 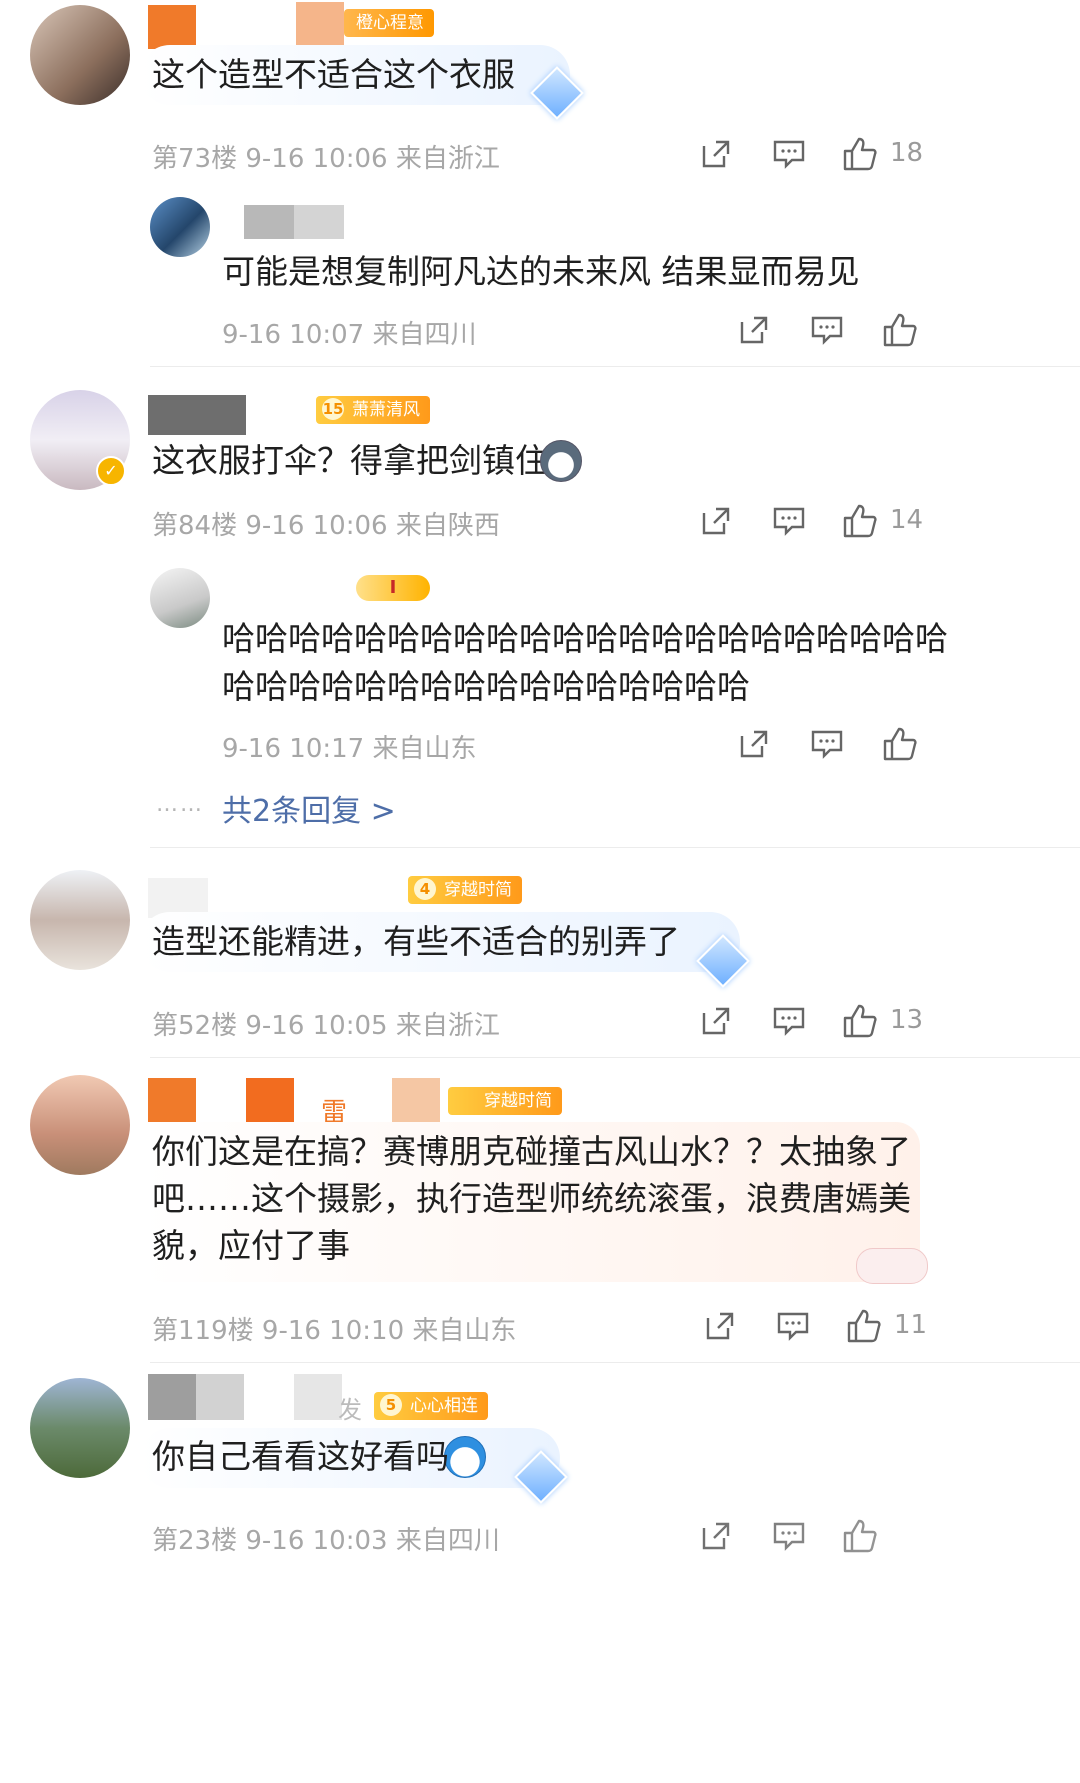 I want to click on verified-badge-icon: ✓, so click(x=111, y=471).